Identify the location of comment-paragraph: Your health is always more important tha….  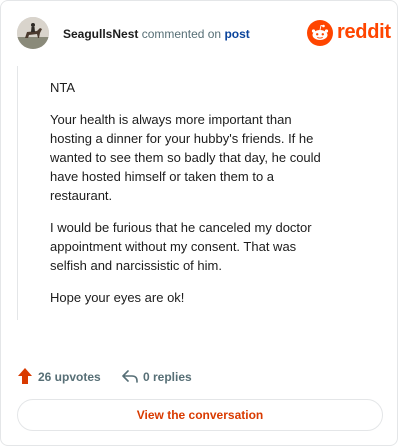
(185, 157).